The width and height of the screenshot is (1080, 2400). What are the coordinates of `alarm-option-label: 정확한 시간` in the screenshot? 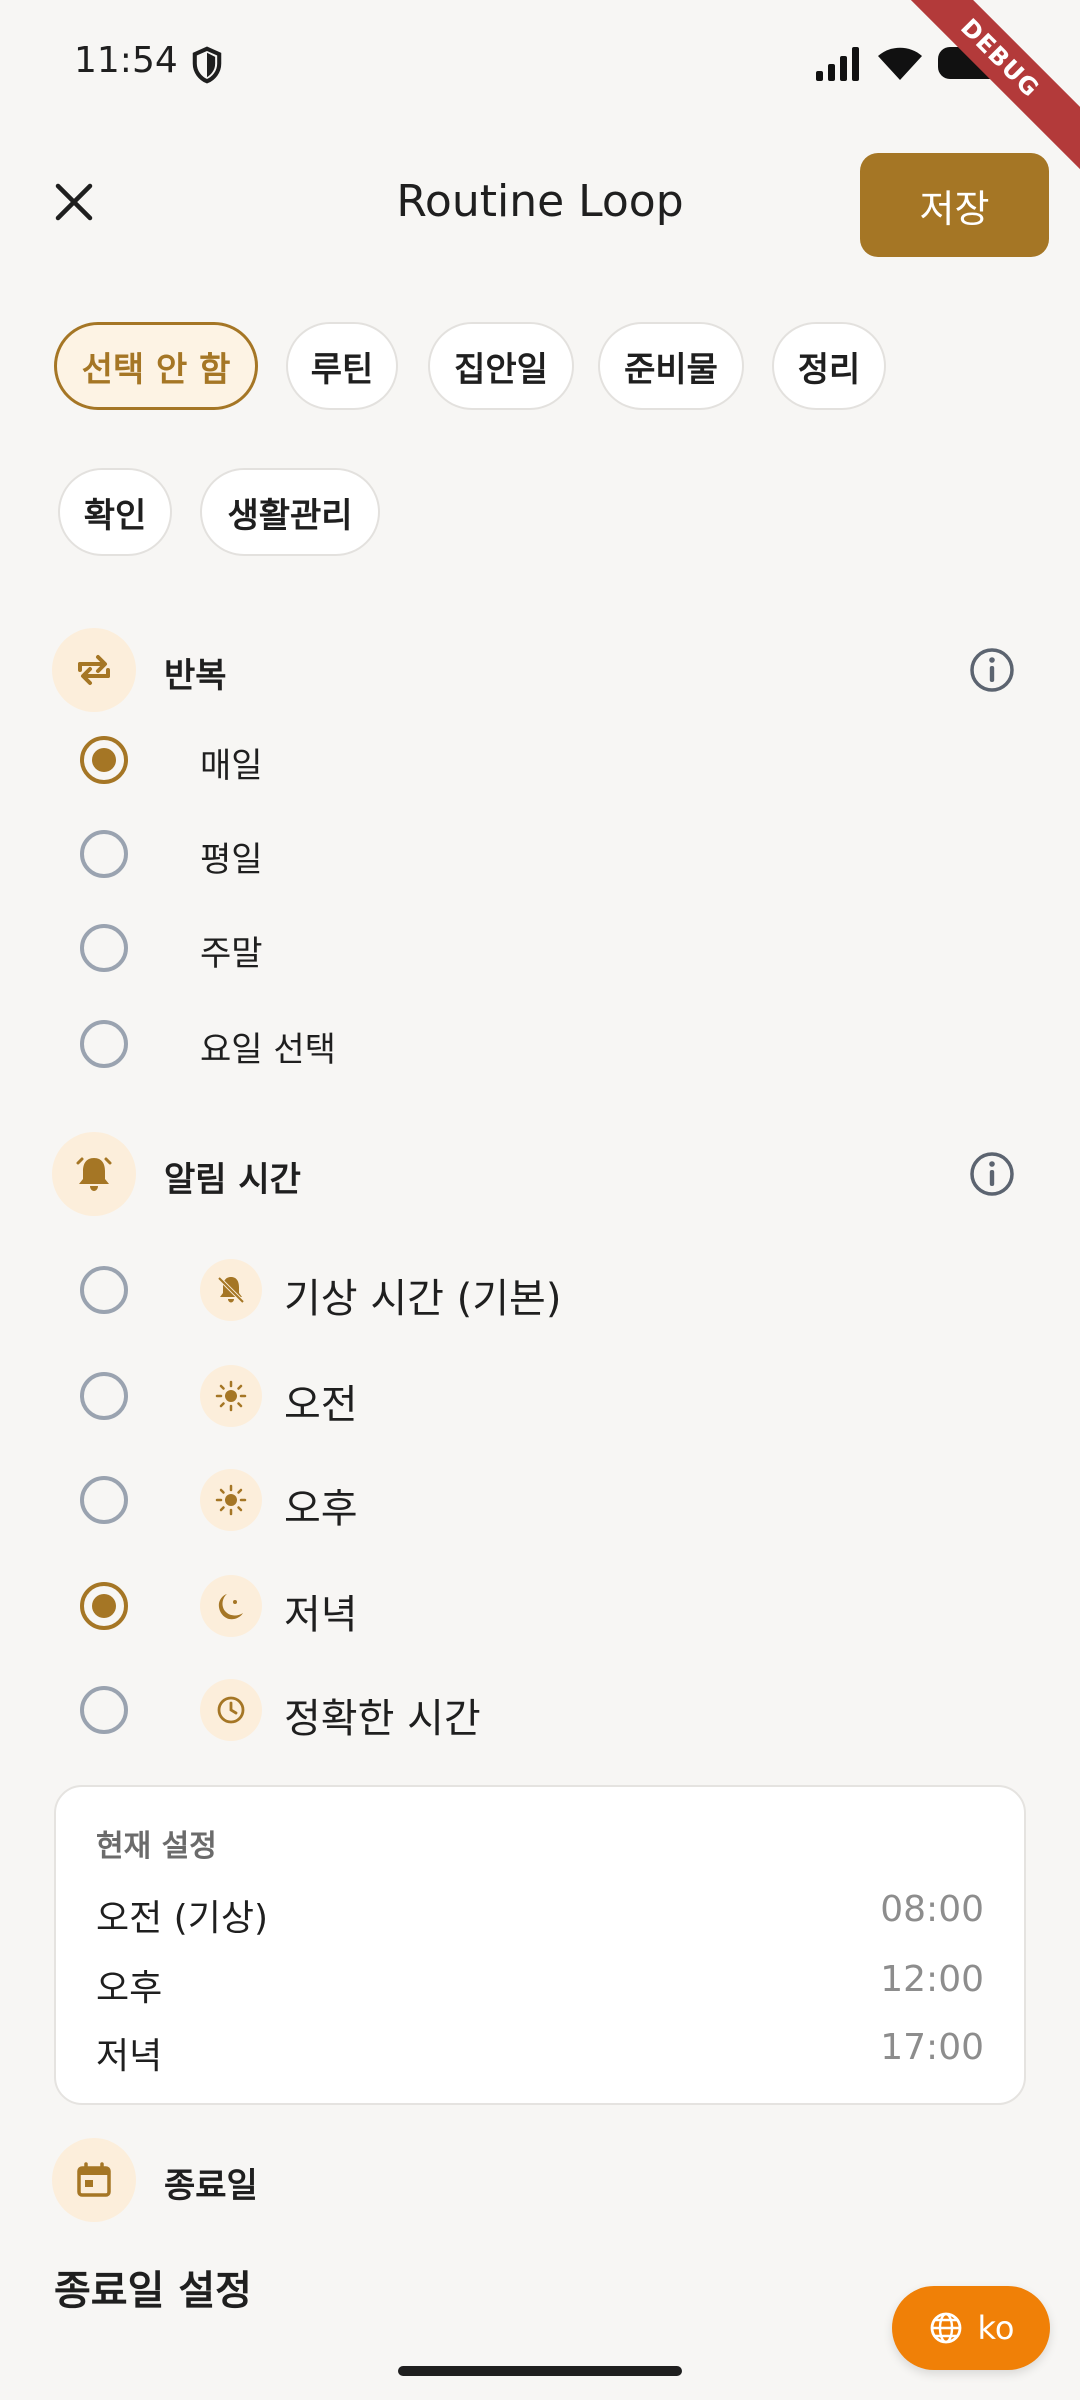 It's located at (382, 1719).